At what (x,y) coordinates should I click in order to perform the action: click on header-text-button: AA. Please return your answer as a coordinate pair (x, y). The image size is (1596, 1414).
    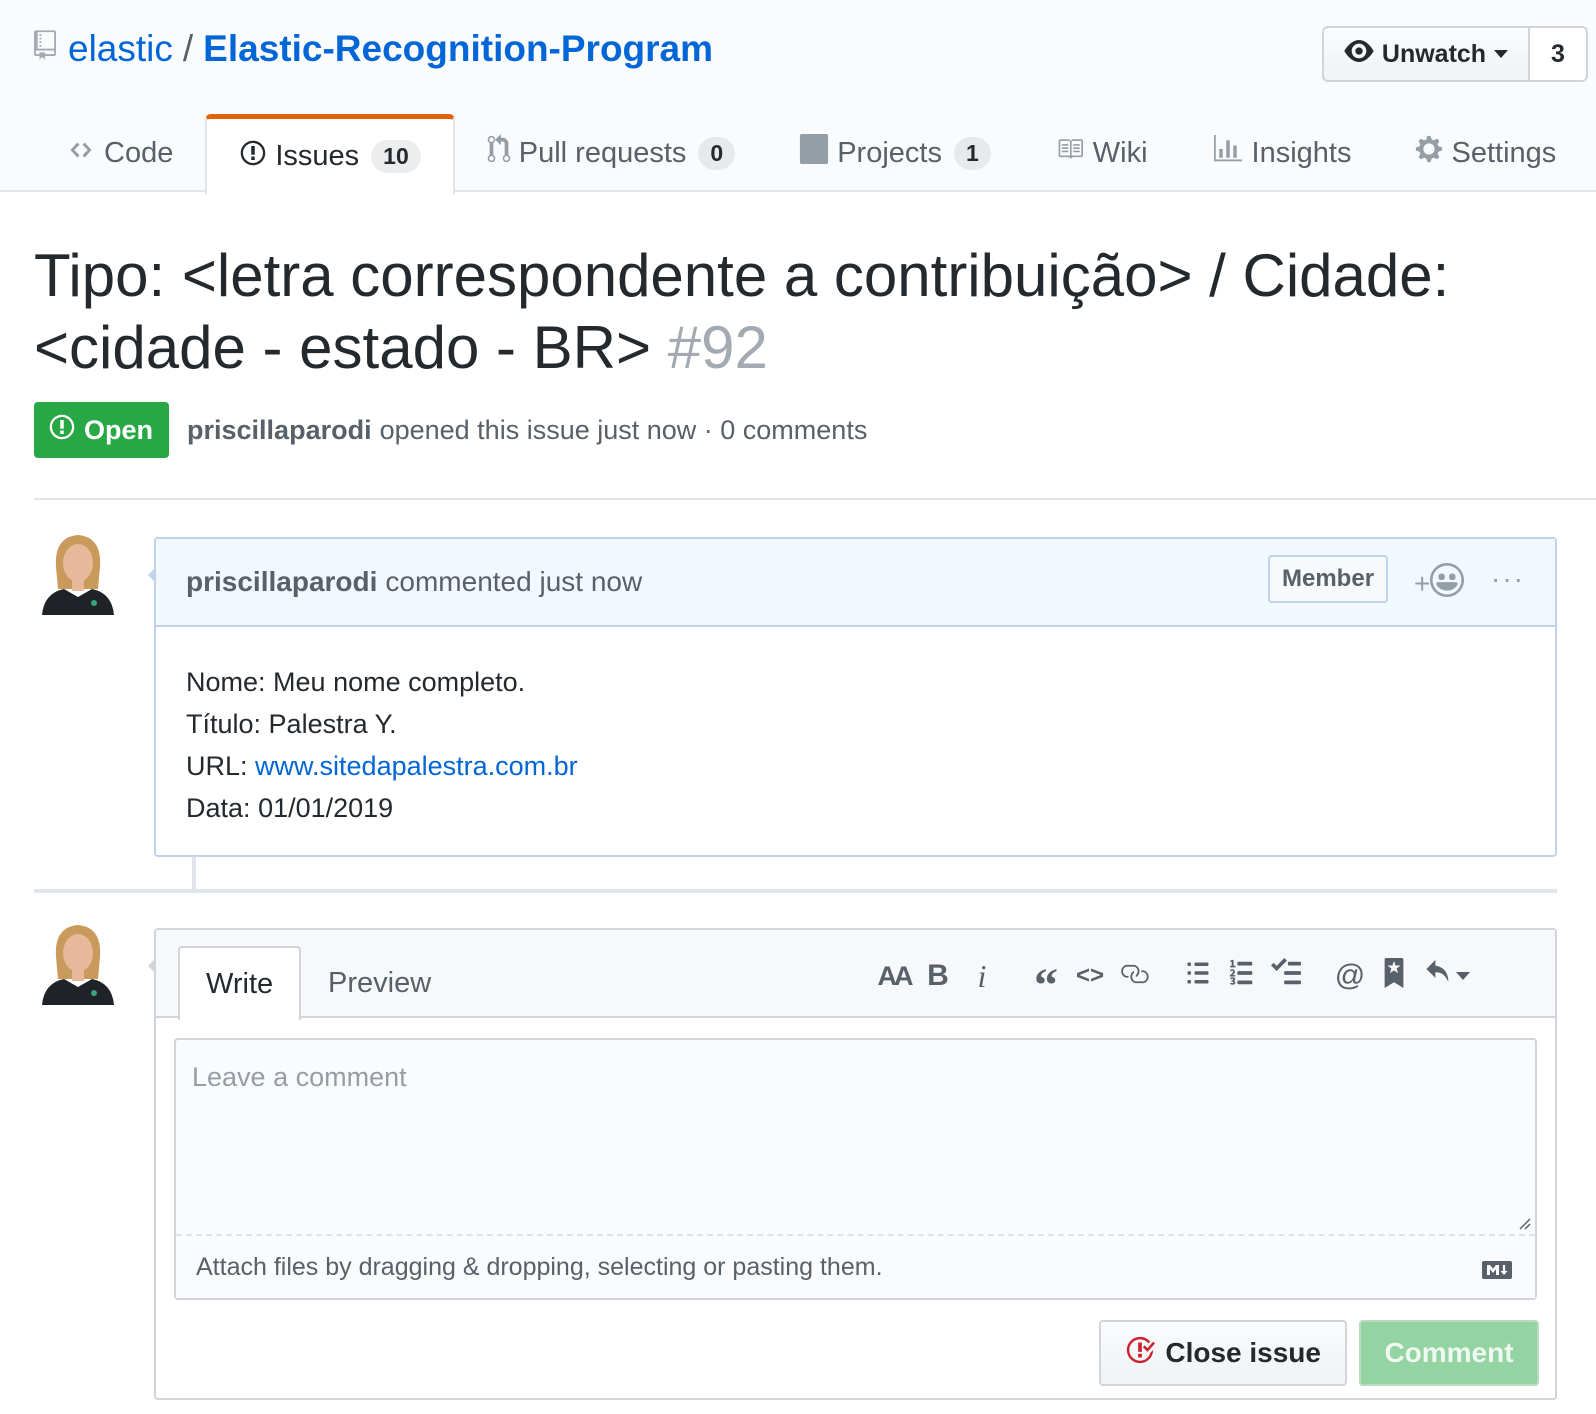
    Looking at the image, I should click on (894, 976).